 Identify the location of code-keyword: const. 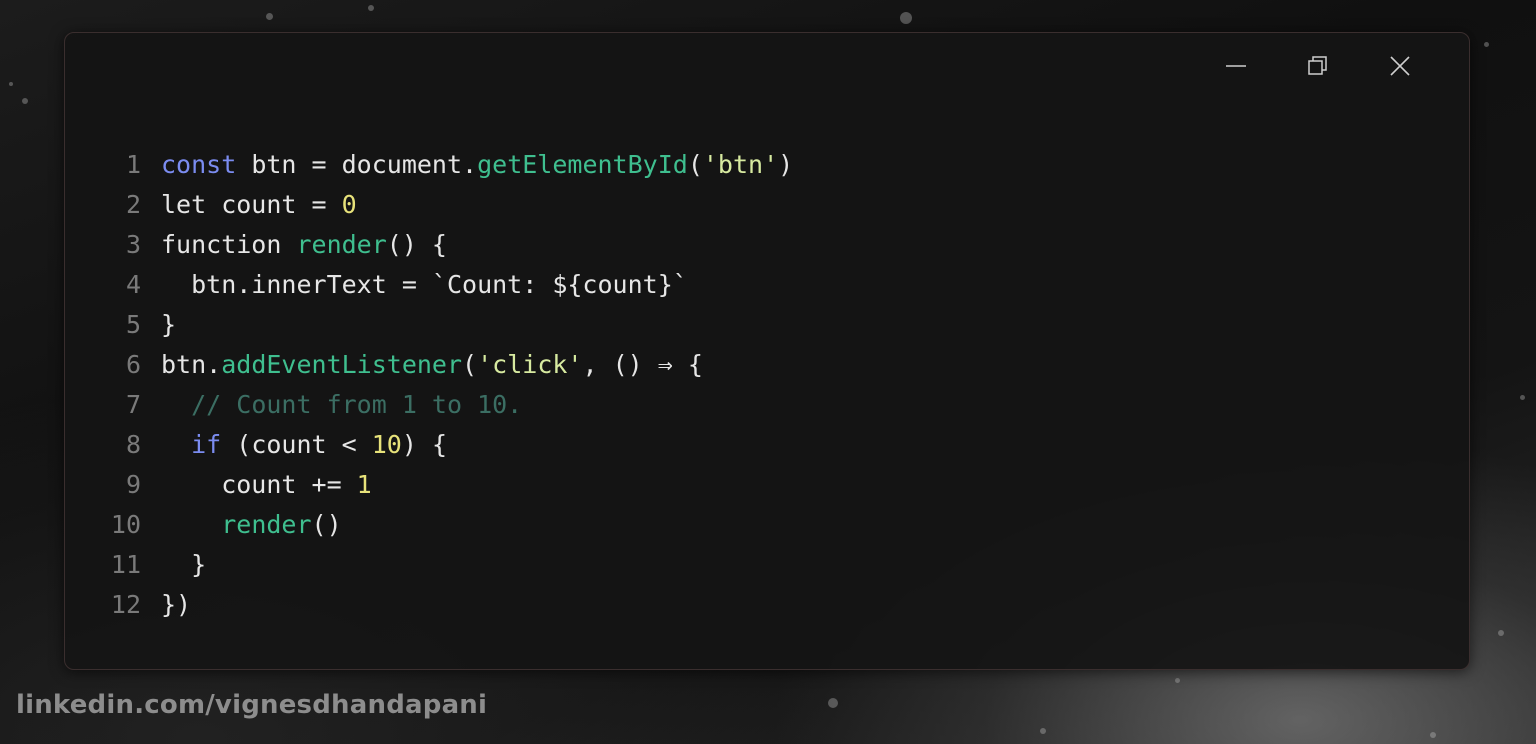
(199, 164).